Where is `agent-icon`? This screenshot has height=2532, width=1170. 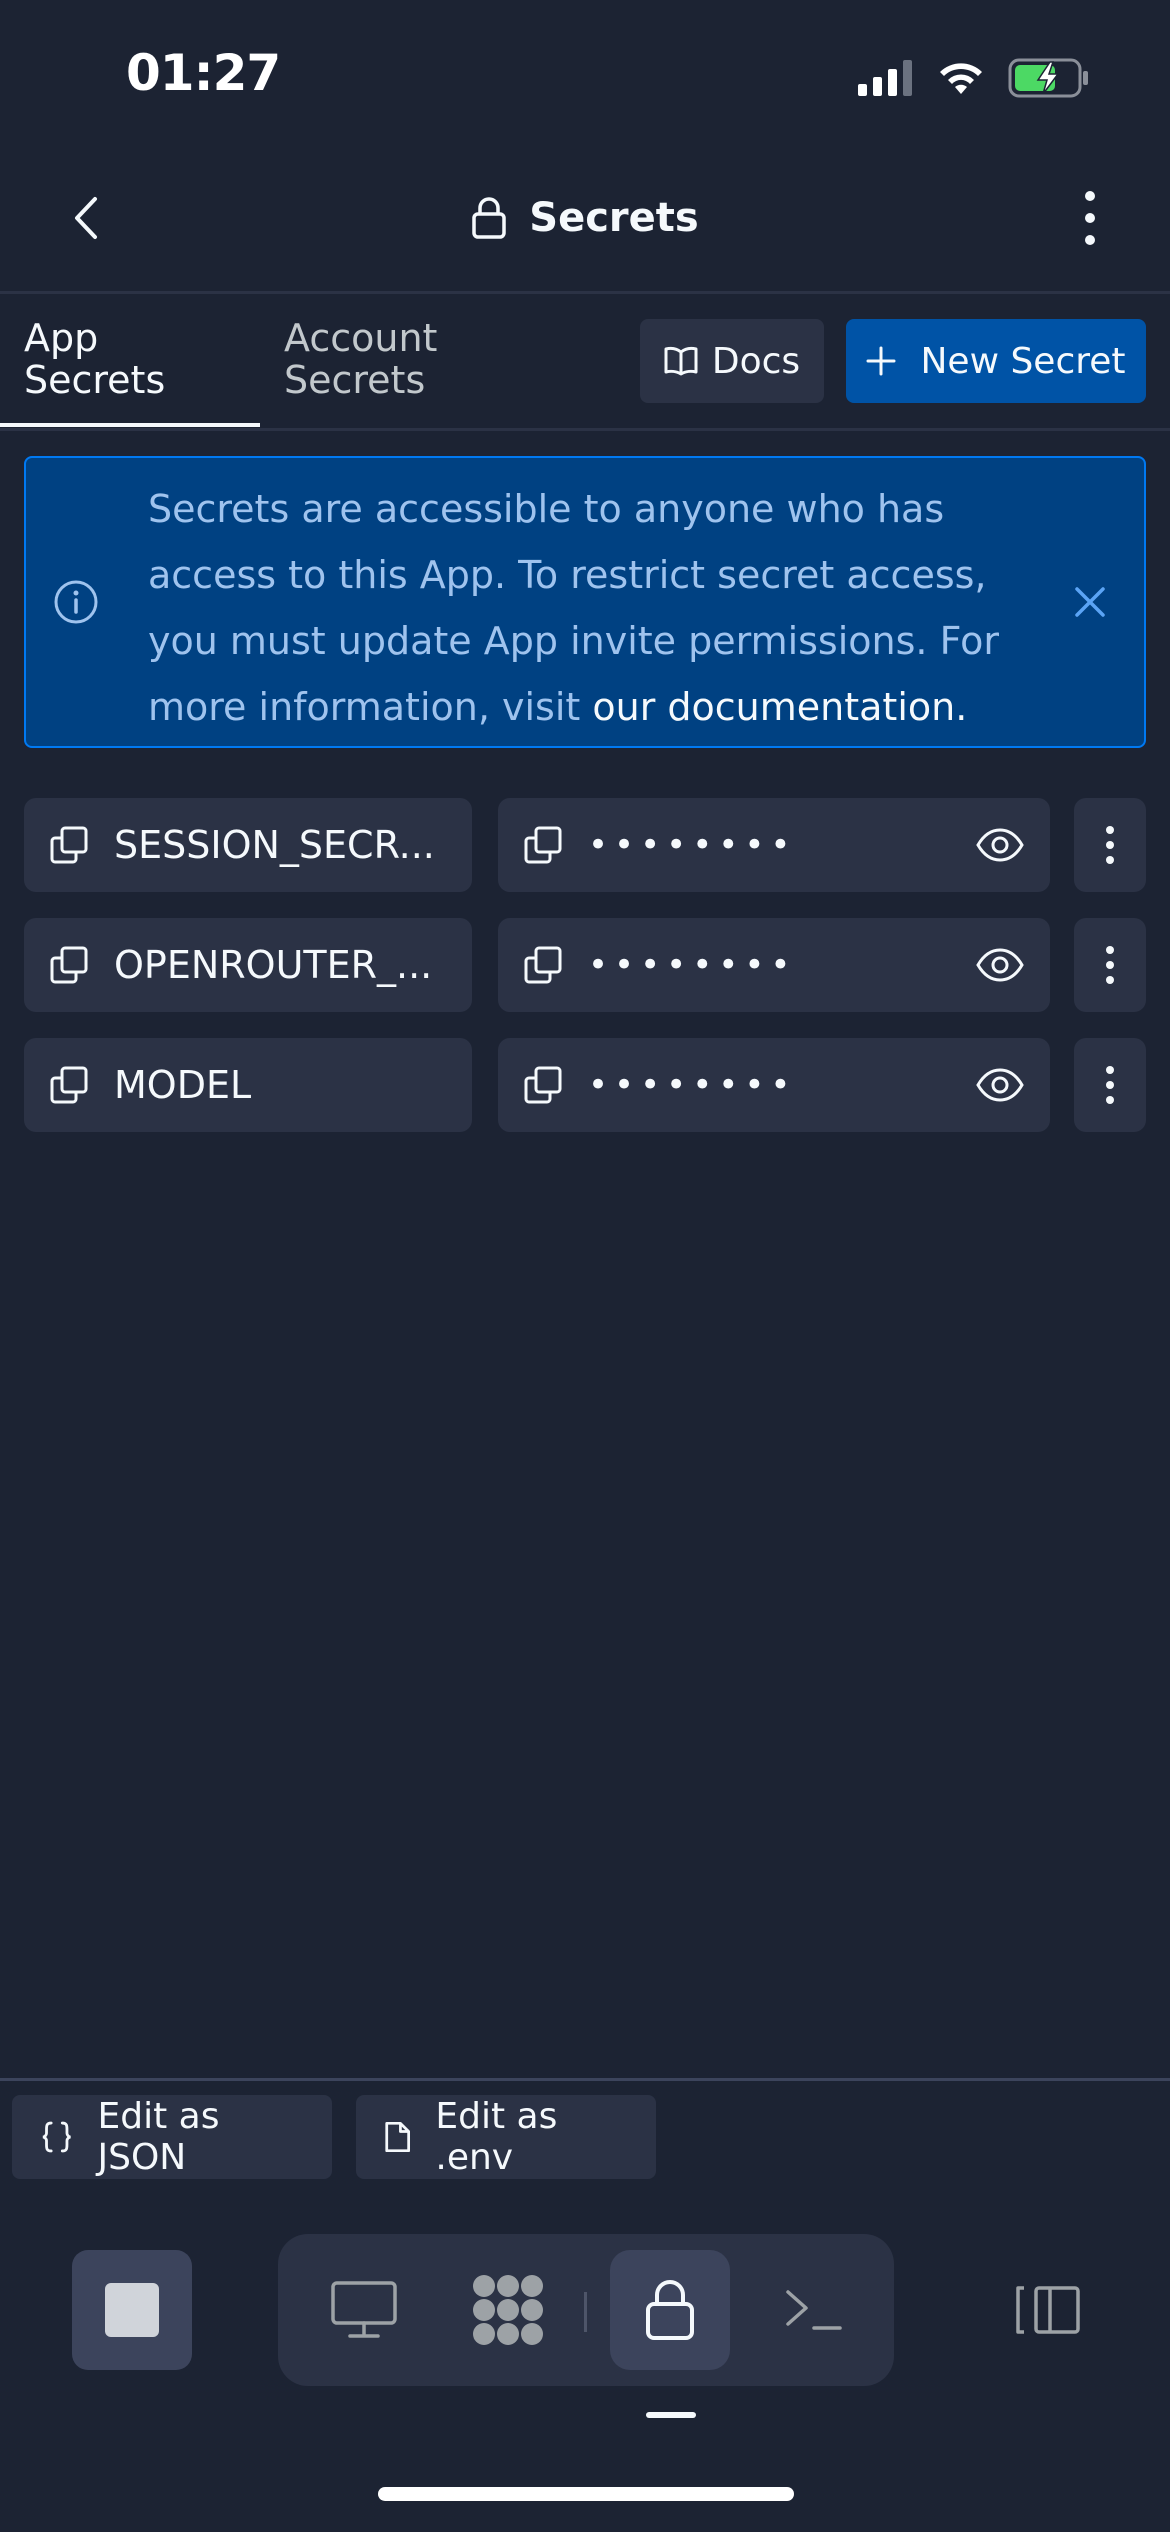
agent-icon is located at coordinates (508, 2310).